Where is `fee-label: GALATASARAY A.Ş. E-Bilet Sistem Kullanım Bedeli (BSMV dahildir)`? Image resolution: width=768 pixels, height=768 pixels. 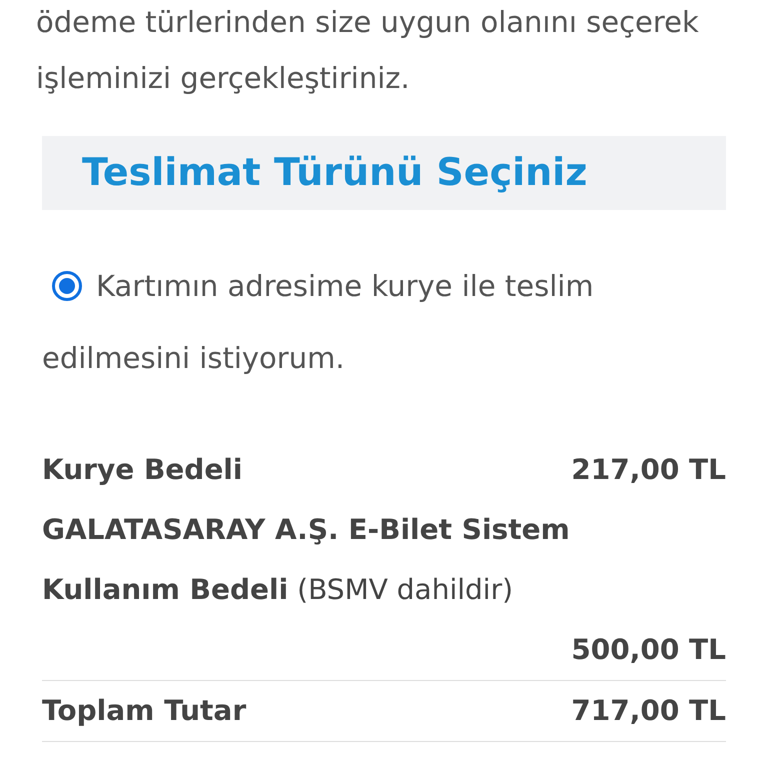
fee-label: GALATASARAY A.Ş. E-Bilet Sistem Kullanım Bedeli (BSMV dahildir) is located at coordinates (306, 560).